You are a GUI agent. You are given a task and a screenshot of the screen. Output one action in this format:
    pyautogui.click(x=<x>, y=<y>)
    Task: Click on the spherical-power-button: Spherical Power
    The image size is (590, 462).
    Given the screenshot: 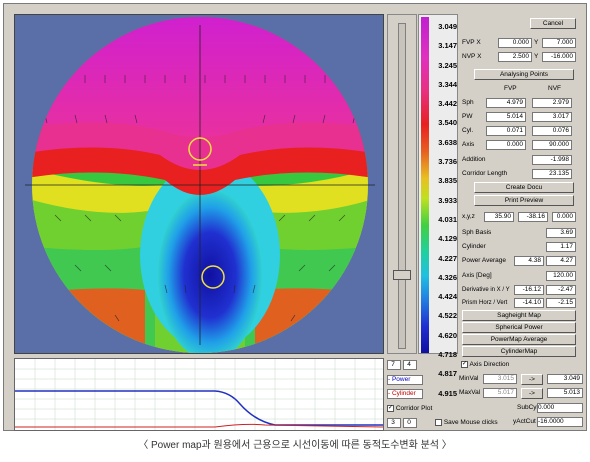 What is the action you would take?
    pyautogui.click(x=519, y=327)
    